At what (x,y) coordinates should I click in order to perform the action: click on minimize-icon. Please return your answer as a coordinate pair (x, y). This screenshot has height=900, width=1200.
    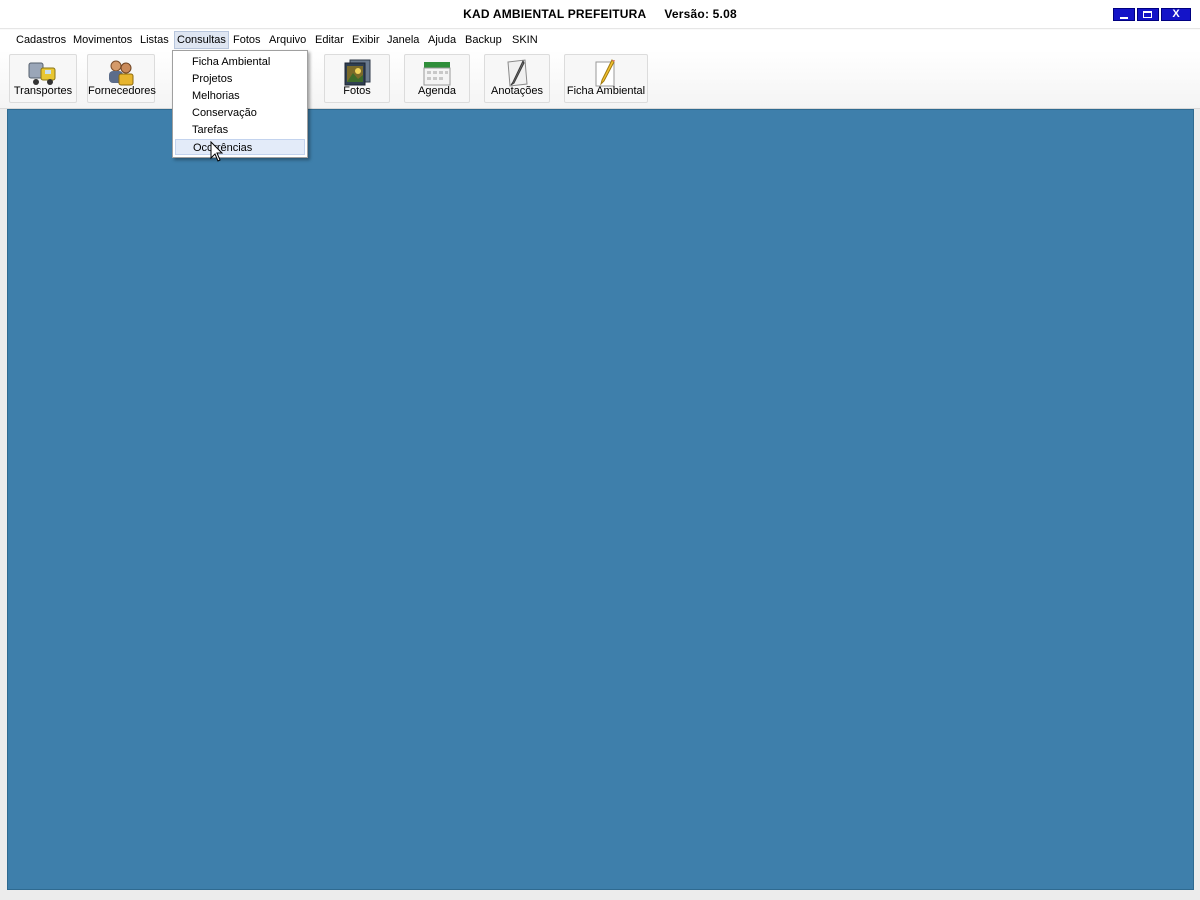
    Looking at the image, I should click on (1124, 18).